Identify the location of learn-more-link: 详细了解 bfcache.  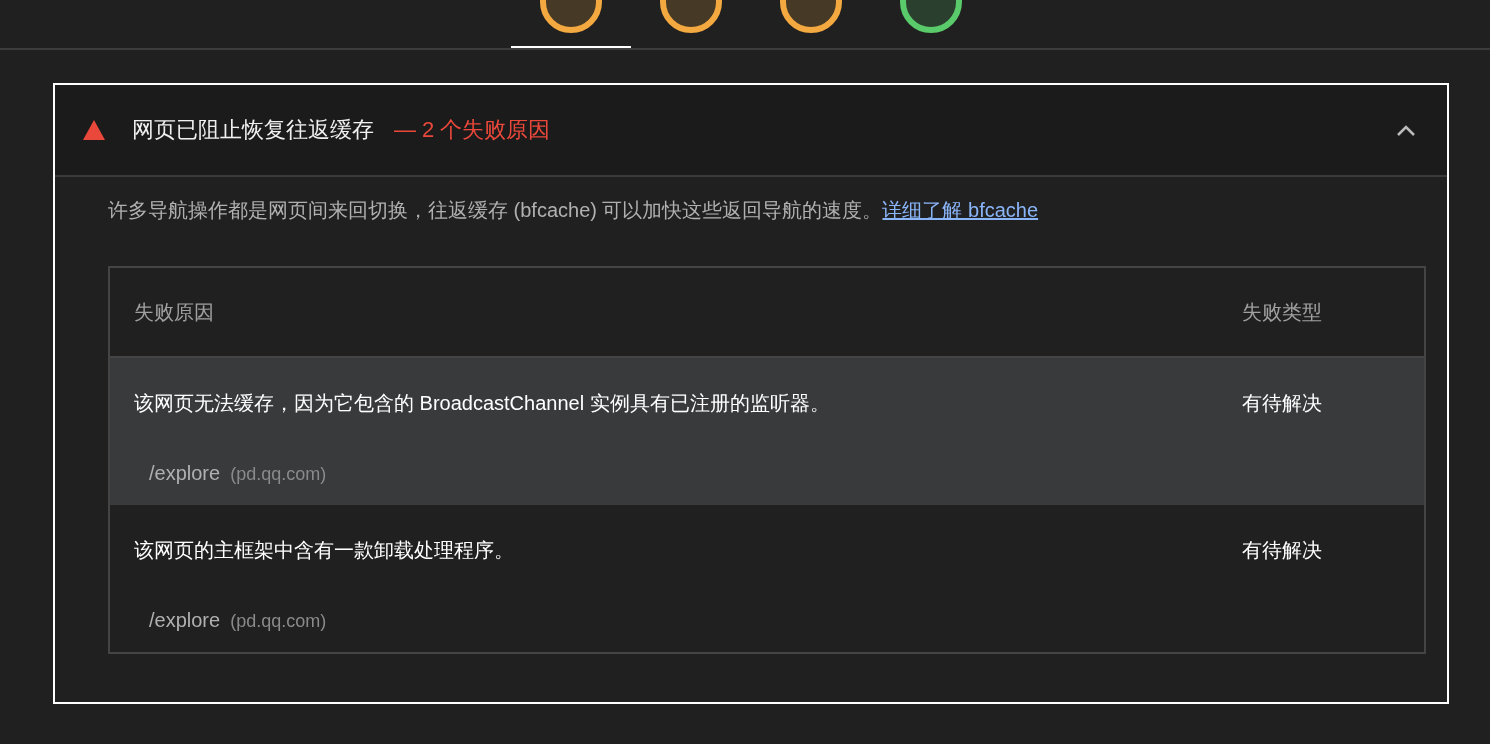
(960, 210).